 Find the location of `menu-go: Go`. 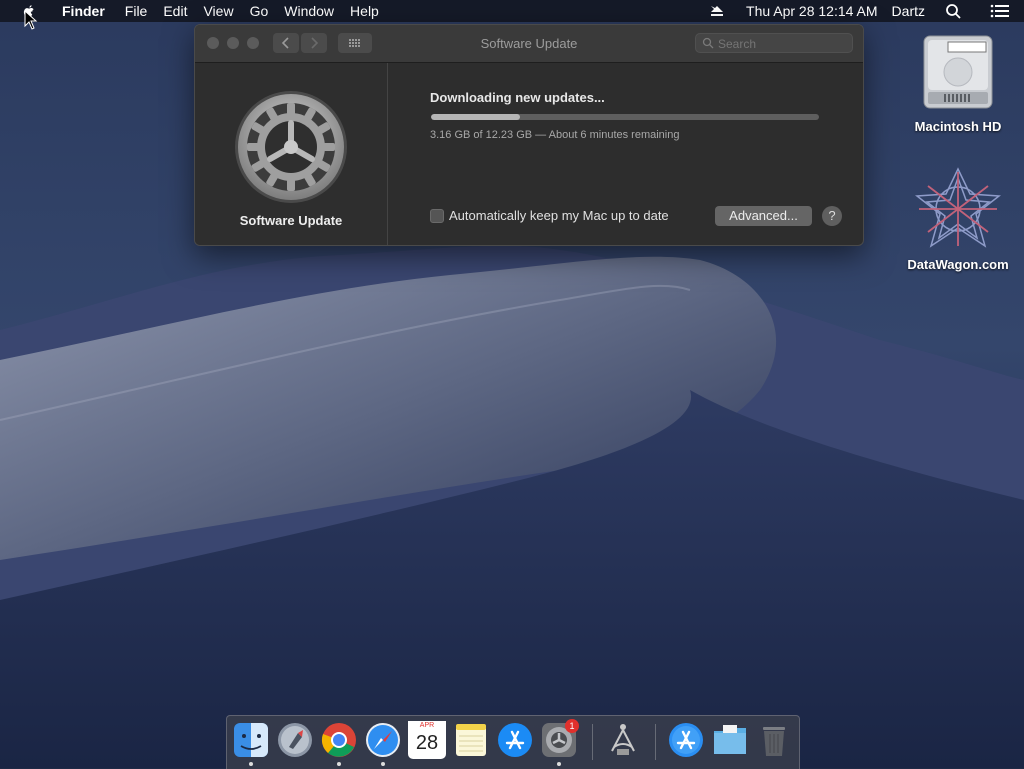

menu-go: Go is located at coordinates (259, 11).